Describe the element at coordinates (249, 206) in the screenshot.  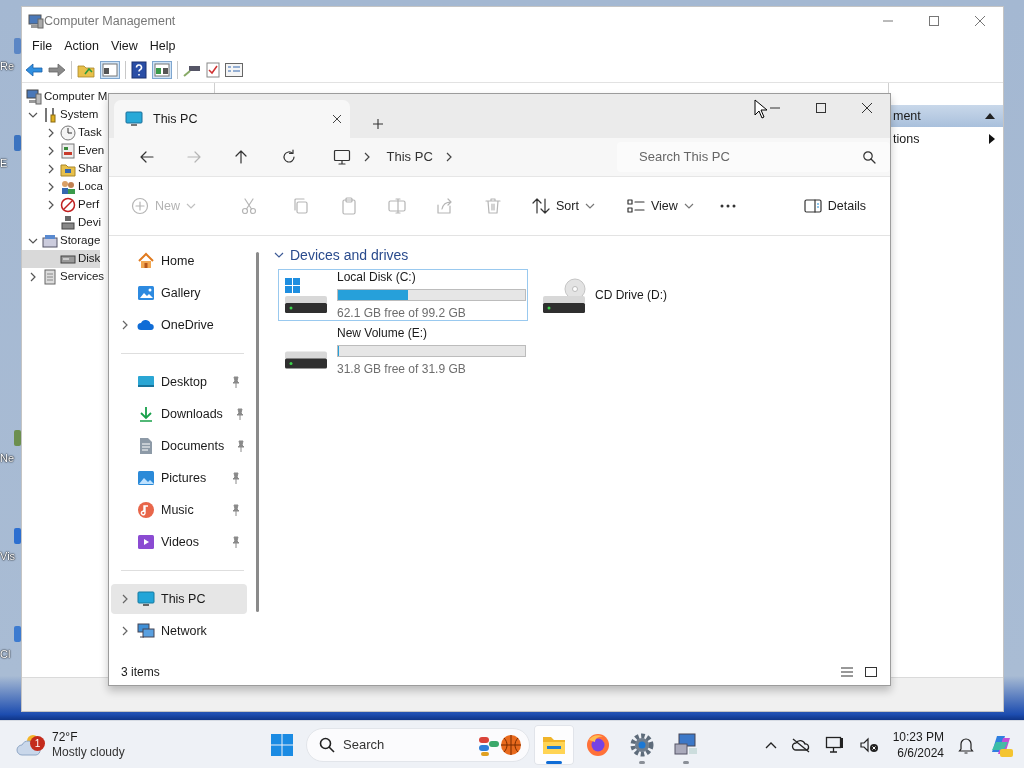
I see `scissors-icon` at that location.